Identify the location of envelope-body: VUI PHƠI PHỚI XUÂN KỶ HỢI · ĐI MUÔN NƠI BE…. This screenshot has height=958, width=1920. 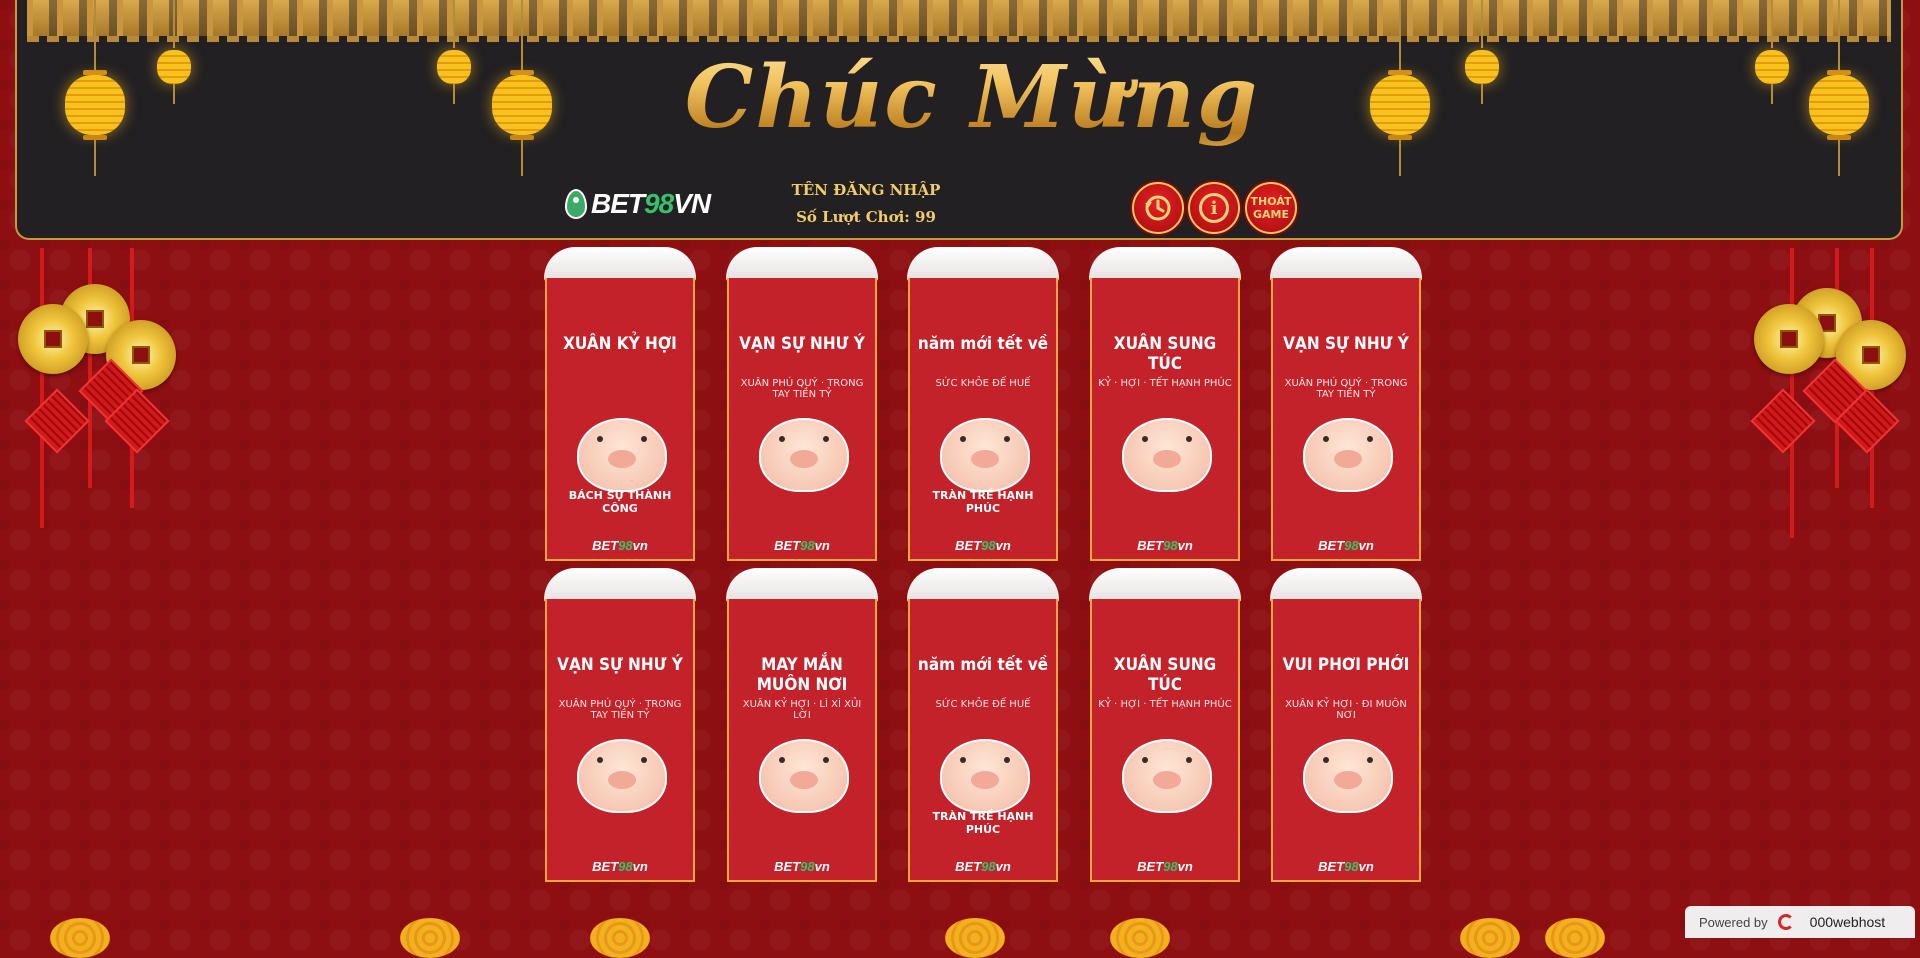
(1346, 740).